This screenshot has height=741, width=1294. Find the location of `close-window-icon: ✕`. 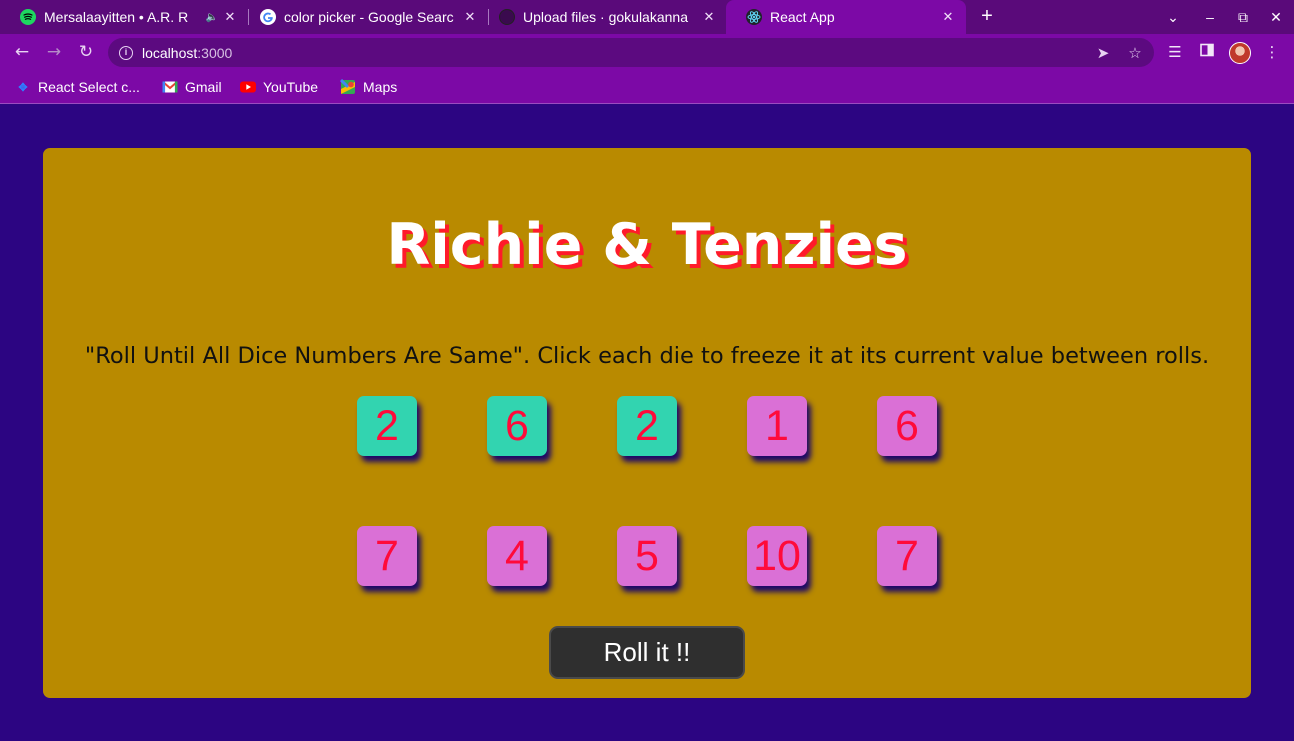

close-window-icon: ✕ is located at coordinates (1276, 17).